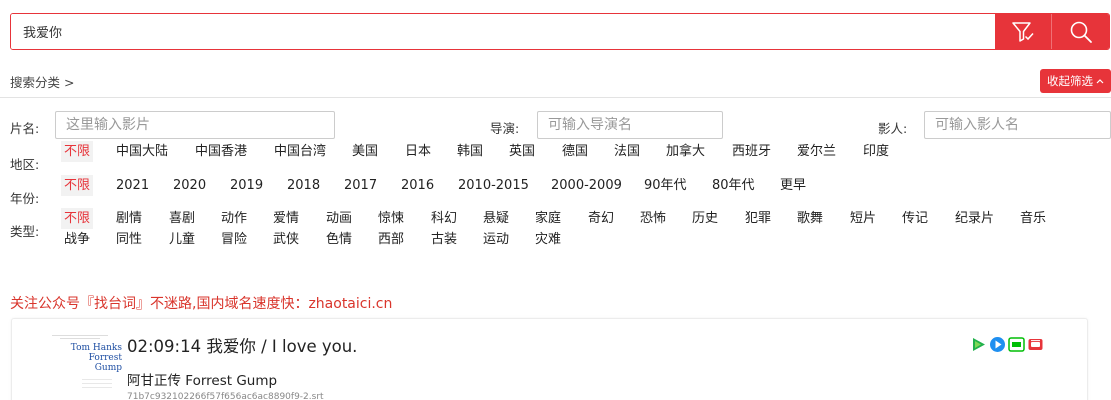  Describe the element at coordinates (627, 151) in the screenshot. I see `region-option: 法国` at that location.